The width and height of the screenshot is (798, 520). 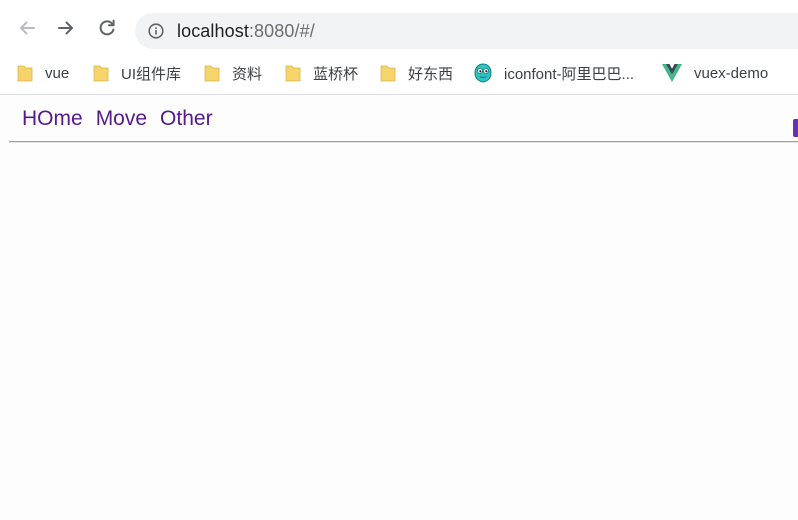 What do you see at coordinates (151, 74) in the screenshot?
I see `bookmark-label: UI组件库` at bounding box center [151, 74].